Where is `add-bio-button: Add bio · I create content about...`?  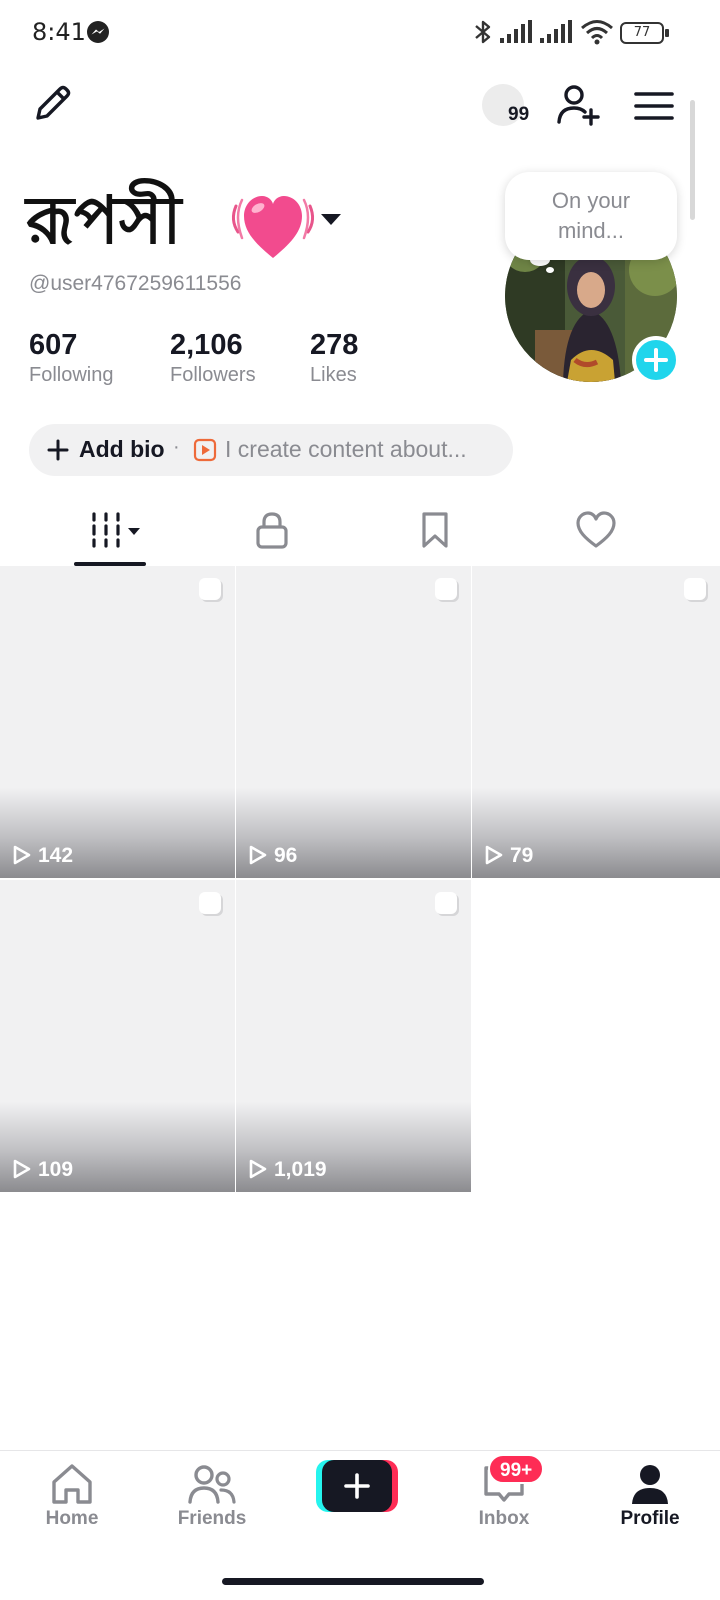 add-bio-button: Add bio · I create content about... is located at coordinates (271, 450).